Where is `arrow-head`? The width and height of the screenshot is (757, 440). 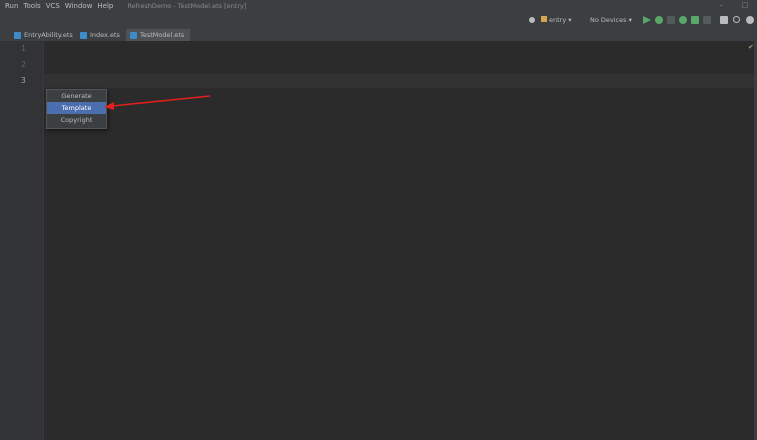
arrow-head is located at coordinates (109, 106).